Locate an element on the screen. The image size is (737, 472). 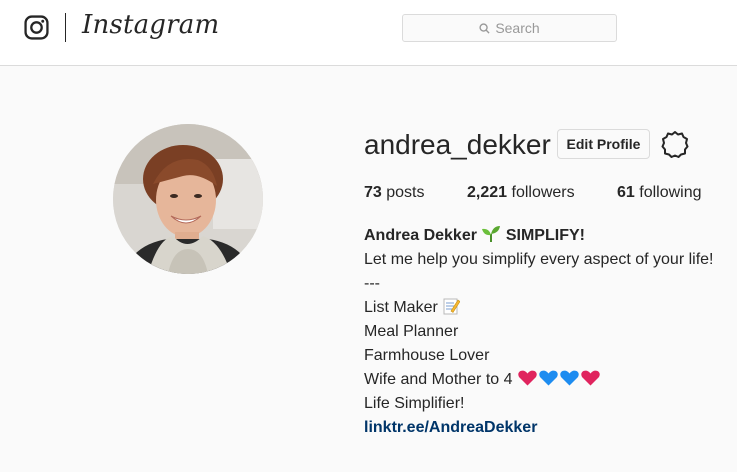
seedling-emoji is located at coordinates (491, 234).